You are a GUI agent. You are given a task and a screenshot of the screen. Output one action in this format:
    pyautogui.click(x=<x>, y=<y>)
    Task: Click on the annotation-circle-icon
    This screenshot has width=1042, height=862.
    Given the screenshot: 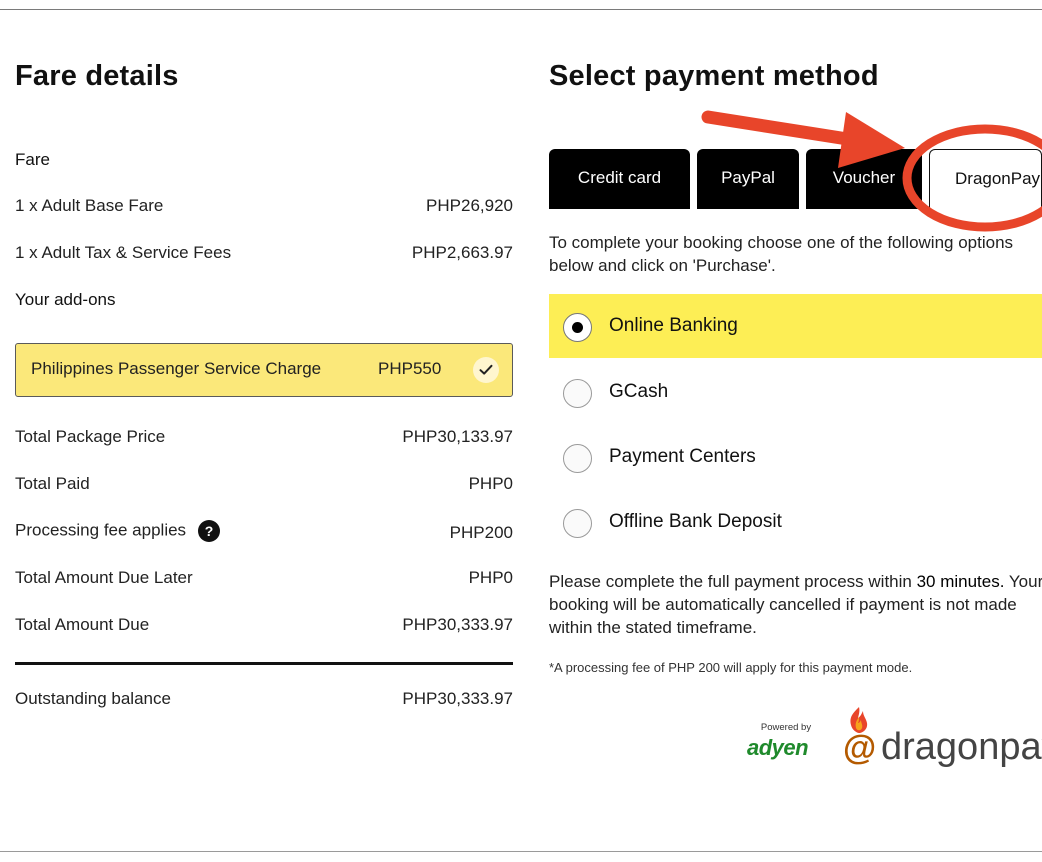 What is the action you would take?
    pyautogui.click(x=972, y=178)
    